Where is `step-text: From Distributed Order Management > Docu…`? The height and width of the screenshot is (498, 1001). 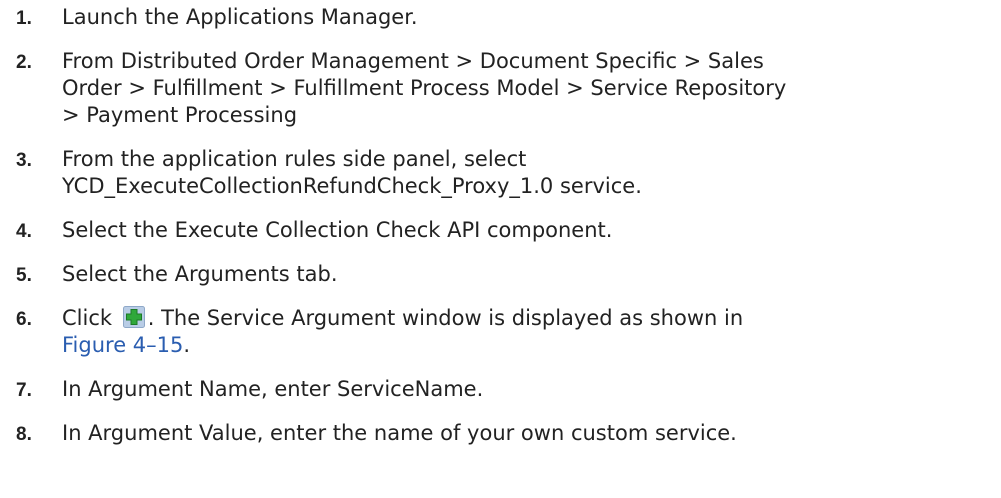
step-text: From Distributed Order Management > Docu… is located at coordinates (413, 61).